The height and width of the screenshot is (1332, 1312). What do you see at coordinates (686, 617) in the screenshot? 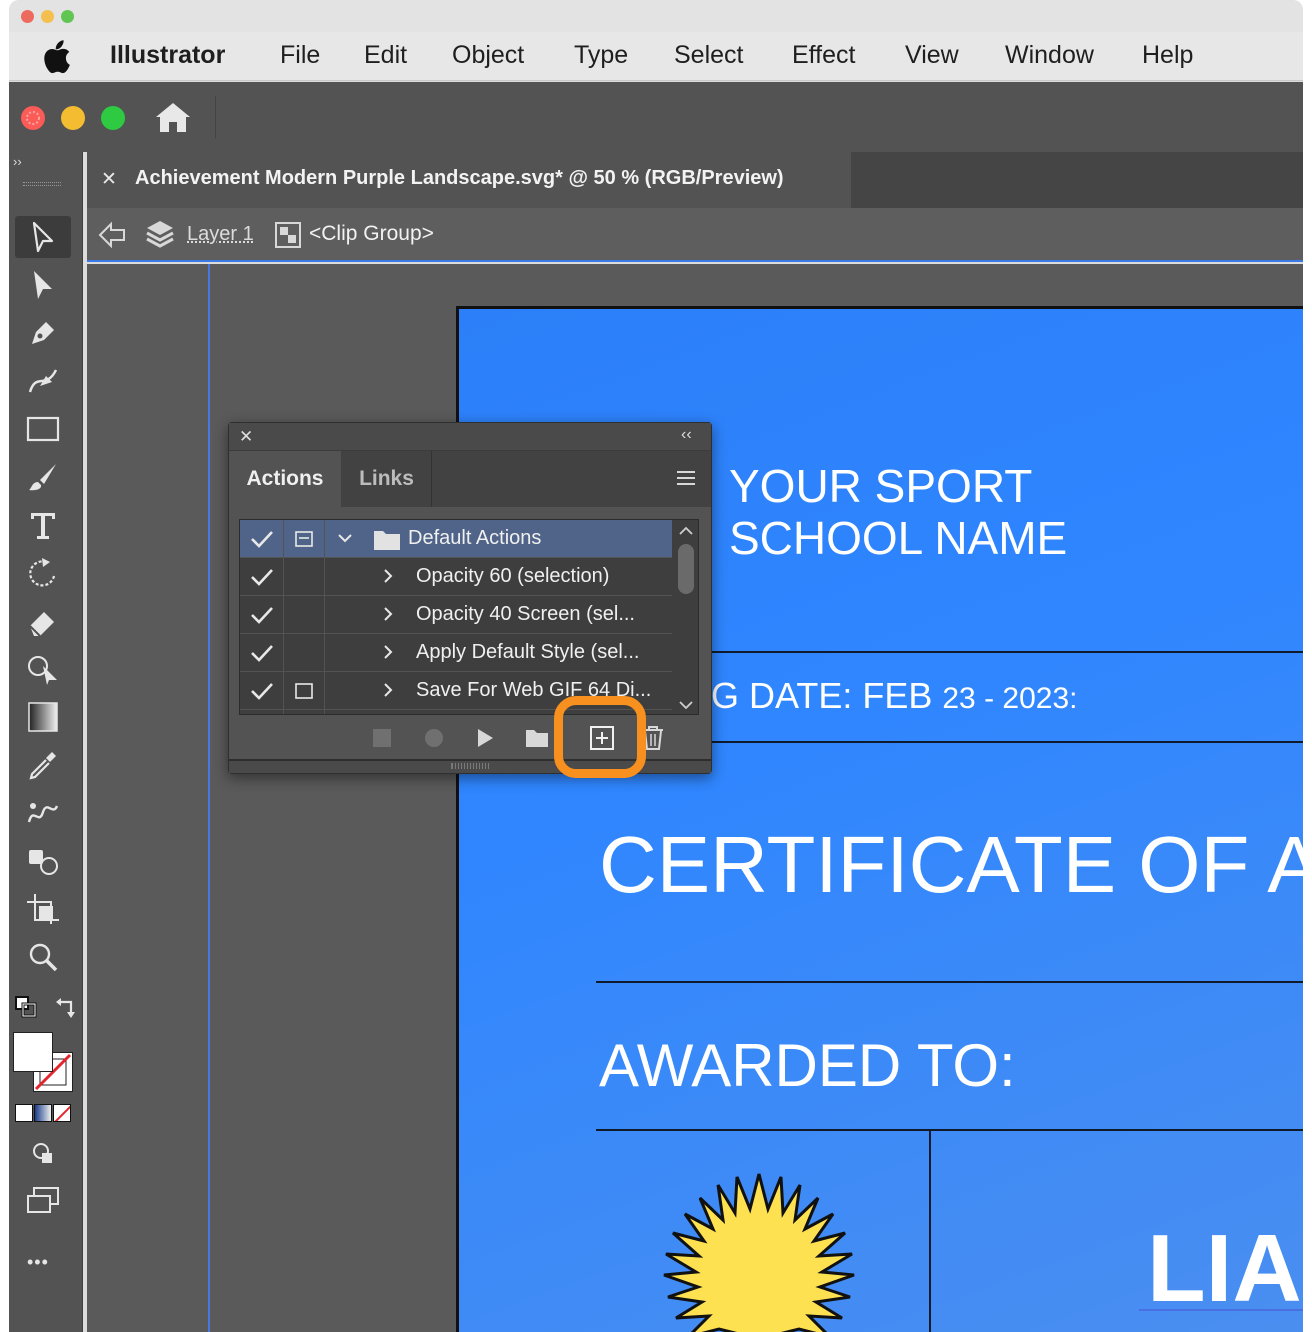
I see `list-scrollbar` at bounding box center [686, 617].